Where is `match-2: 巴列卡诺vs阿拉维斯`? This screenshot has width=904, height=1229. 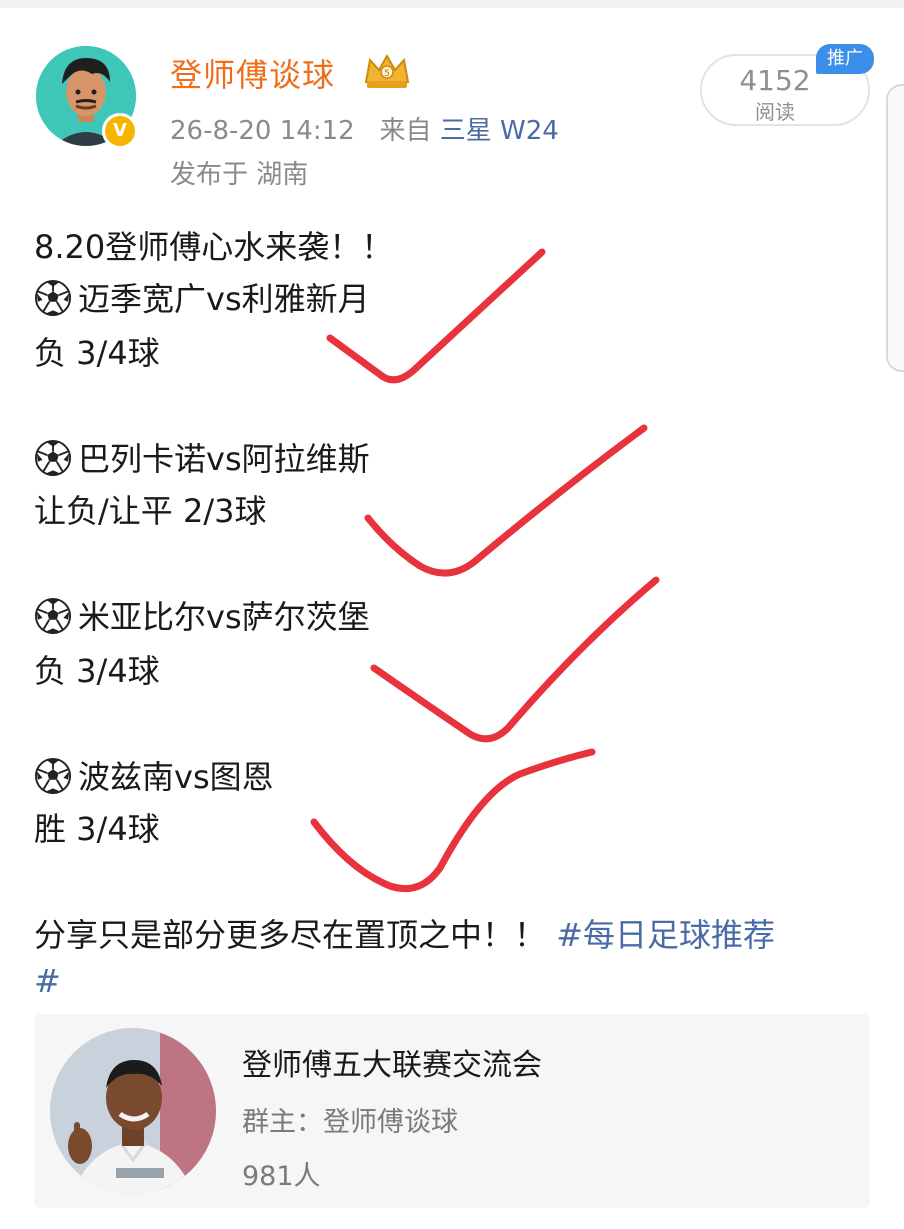
match-2: 巴列卡诺vs阿拉维斯 is located at coordinates (202, 457).